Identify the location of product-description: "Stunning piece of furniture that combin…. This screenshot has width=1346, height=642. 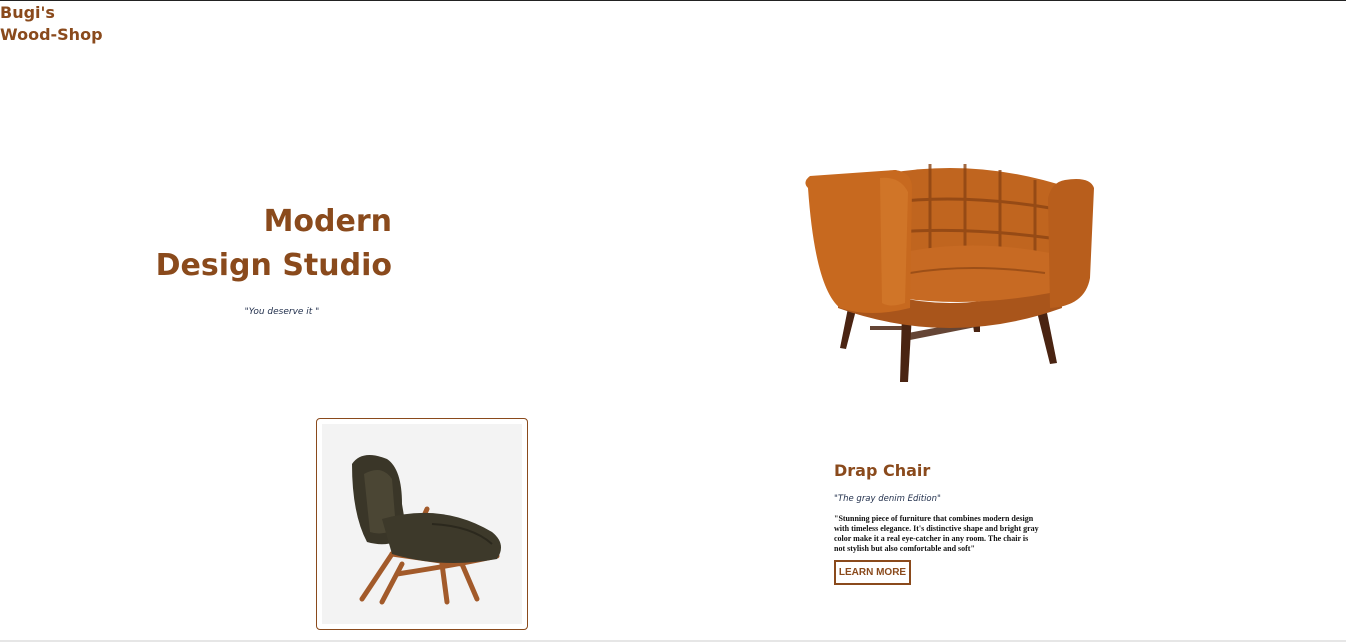
(936, 533).